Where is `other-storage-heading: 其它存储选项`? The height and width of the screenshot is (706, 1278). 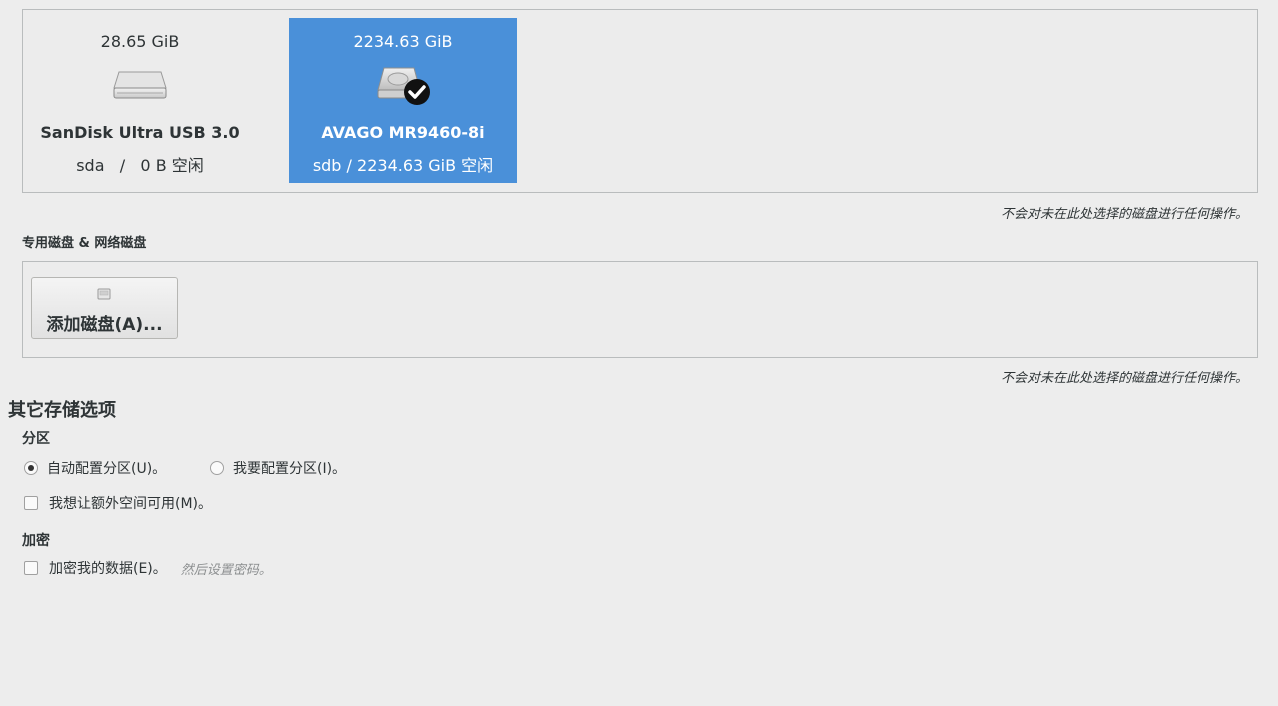 other-storage-heading: 其它存储选项 is located at coordinates (62, 410).